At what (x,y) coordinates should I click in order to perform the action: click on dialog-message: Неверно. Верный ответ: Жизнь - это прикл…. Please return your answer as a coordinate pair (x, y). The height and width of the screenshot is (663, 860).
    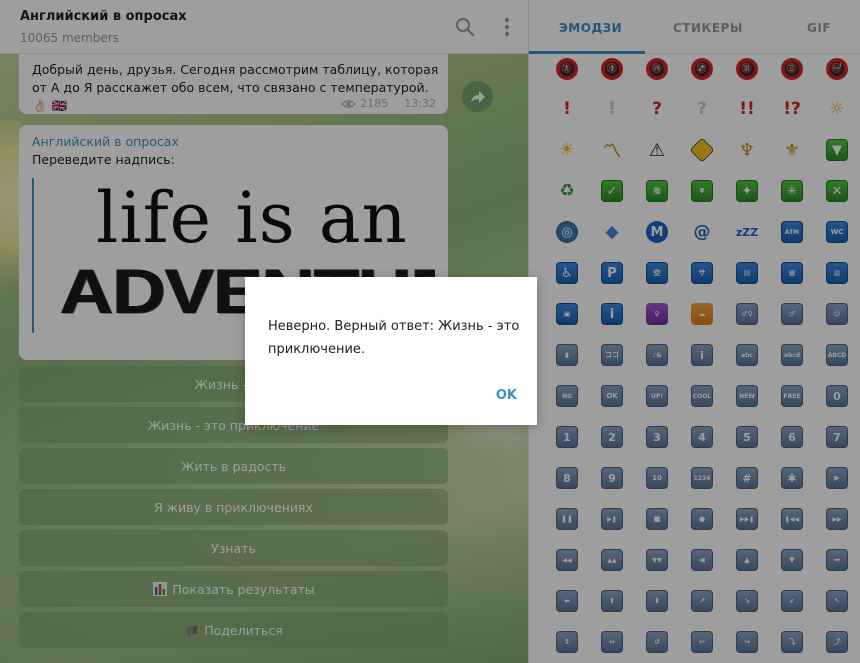
    Looking at the image, I should click on (394, 338).